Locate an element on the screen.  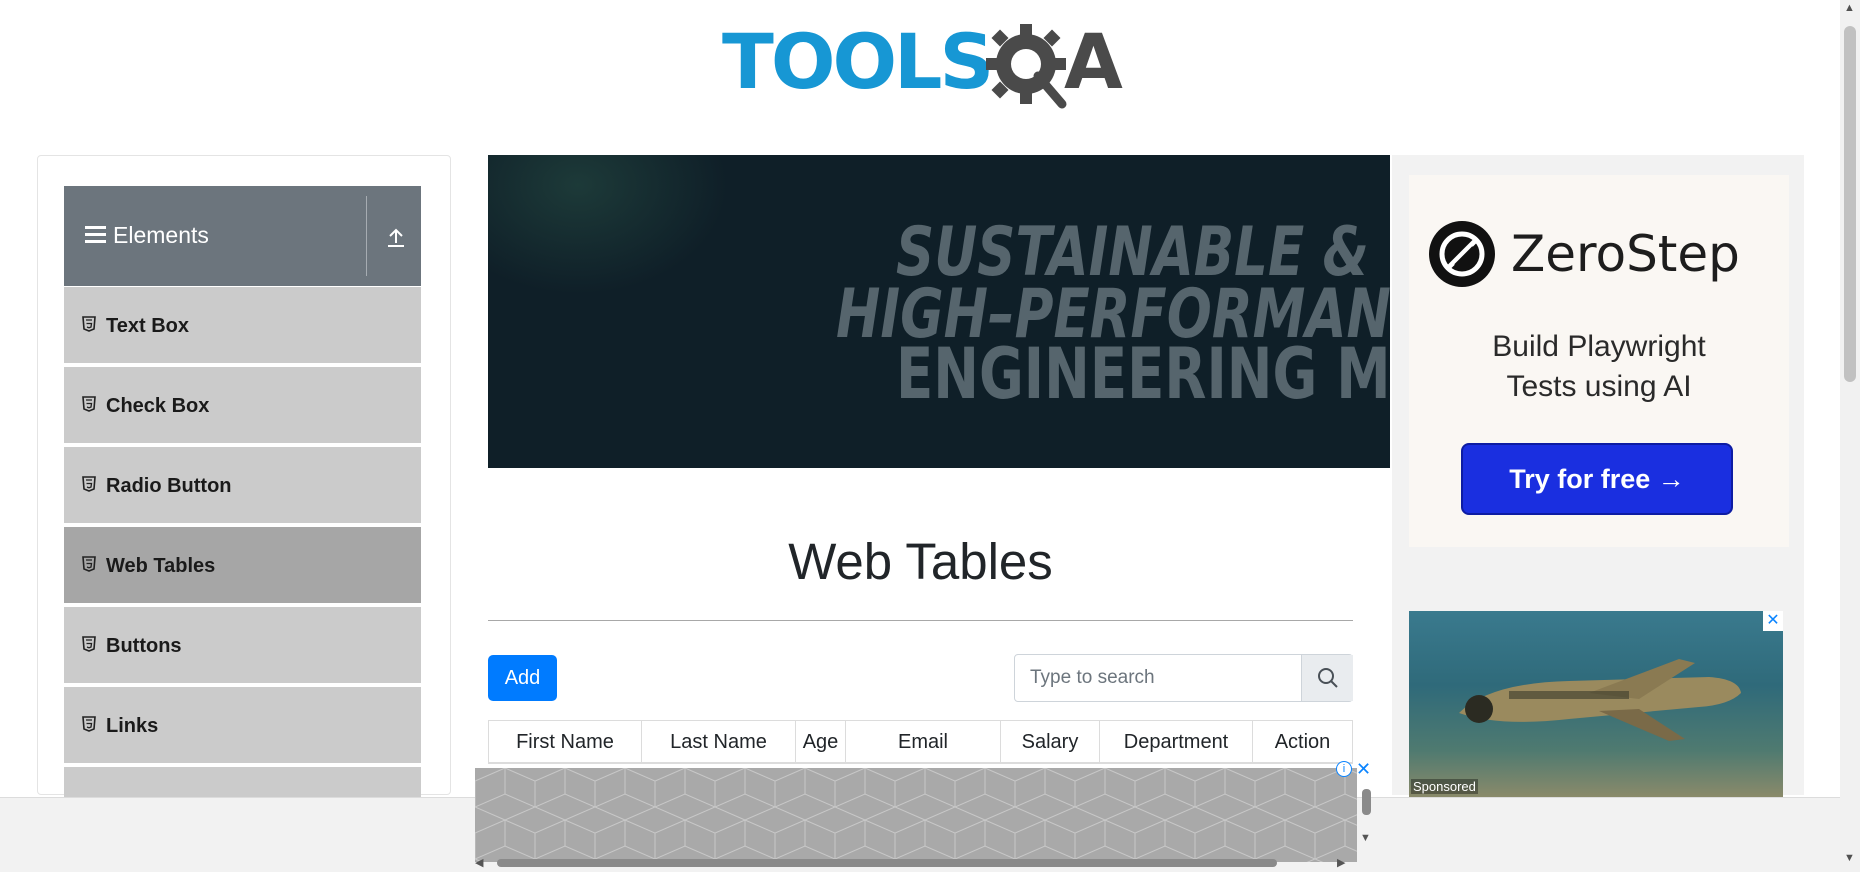
zerostep-brand: ZeroStep is located at coordinates (1625, 254).